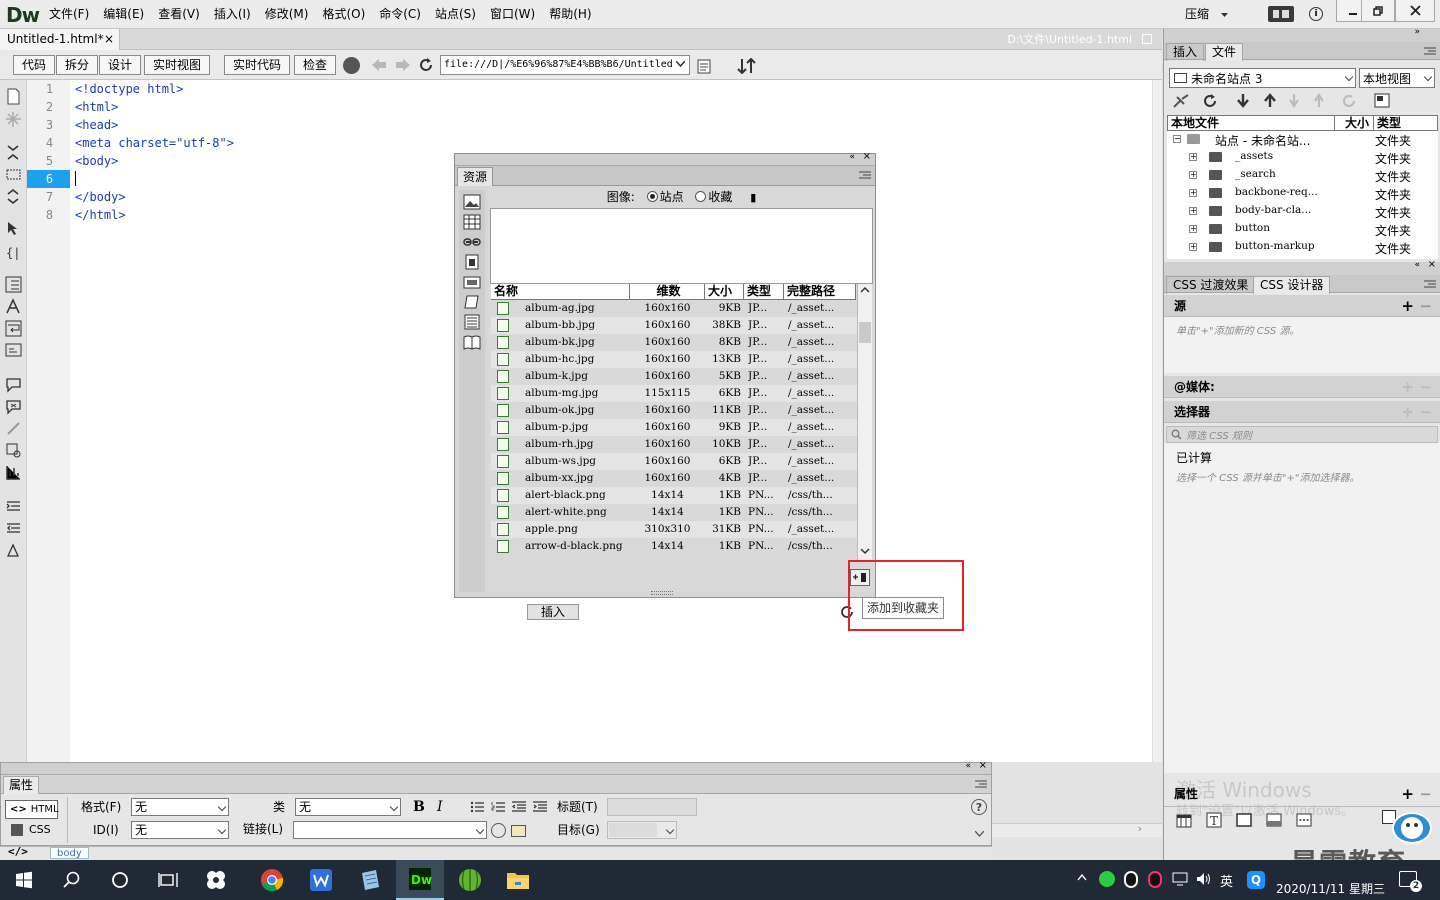 This screenshot has width=1440, height=900. I want to click on assets-panel-grip: « ×, so click(665, 158).